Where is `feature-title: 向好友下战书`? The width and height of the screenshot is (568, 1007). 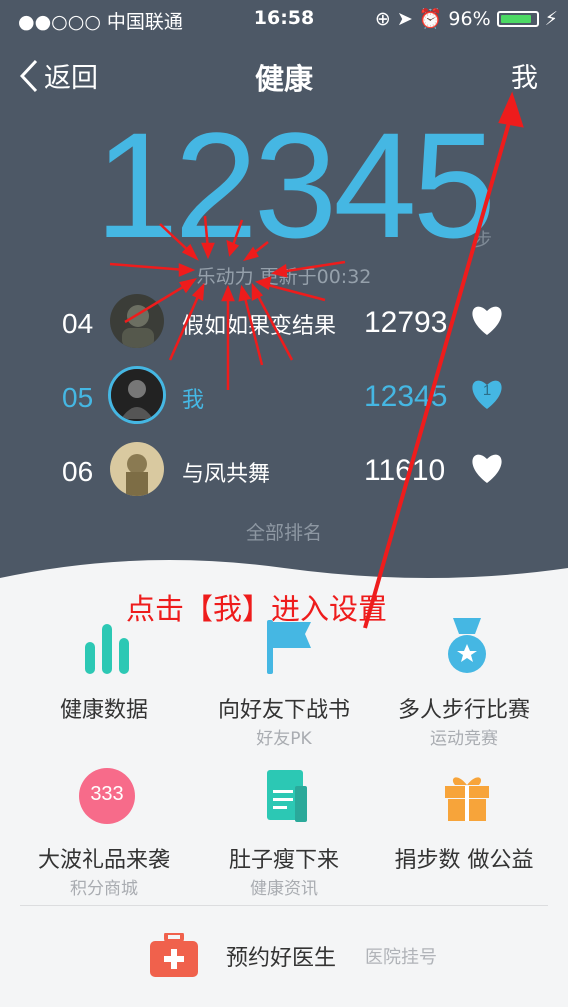 feature-title: 向好友下战书 is located at coordinates (283, 710).